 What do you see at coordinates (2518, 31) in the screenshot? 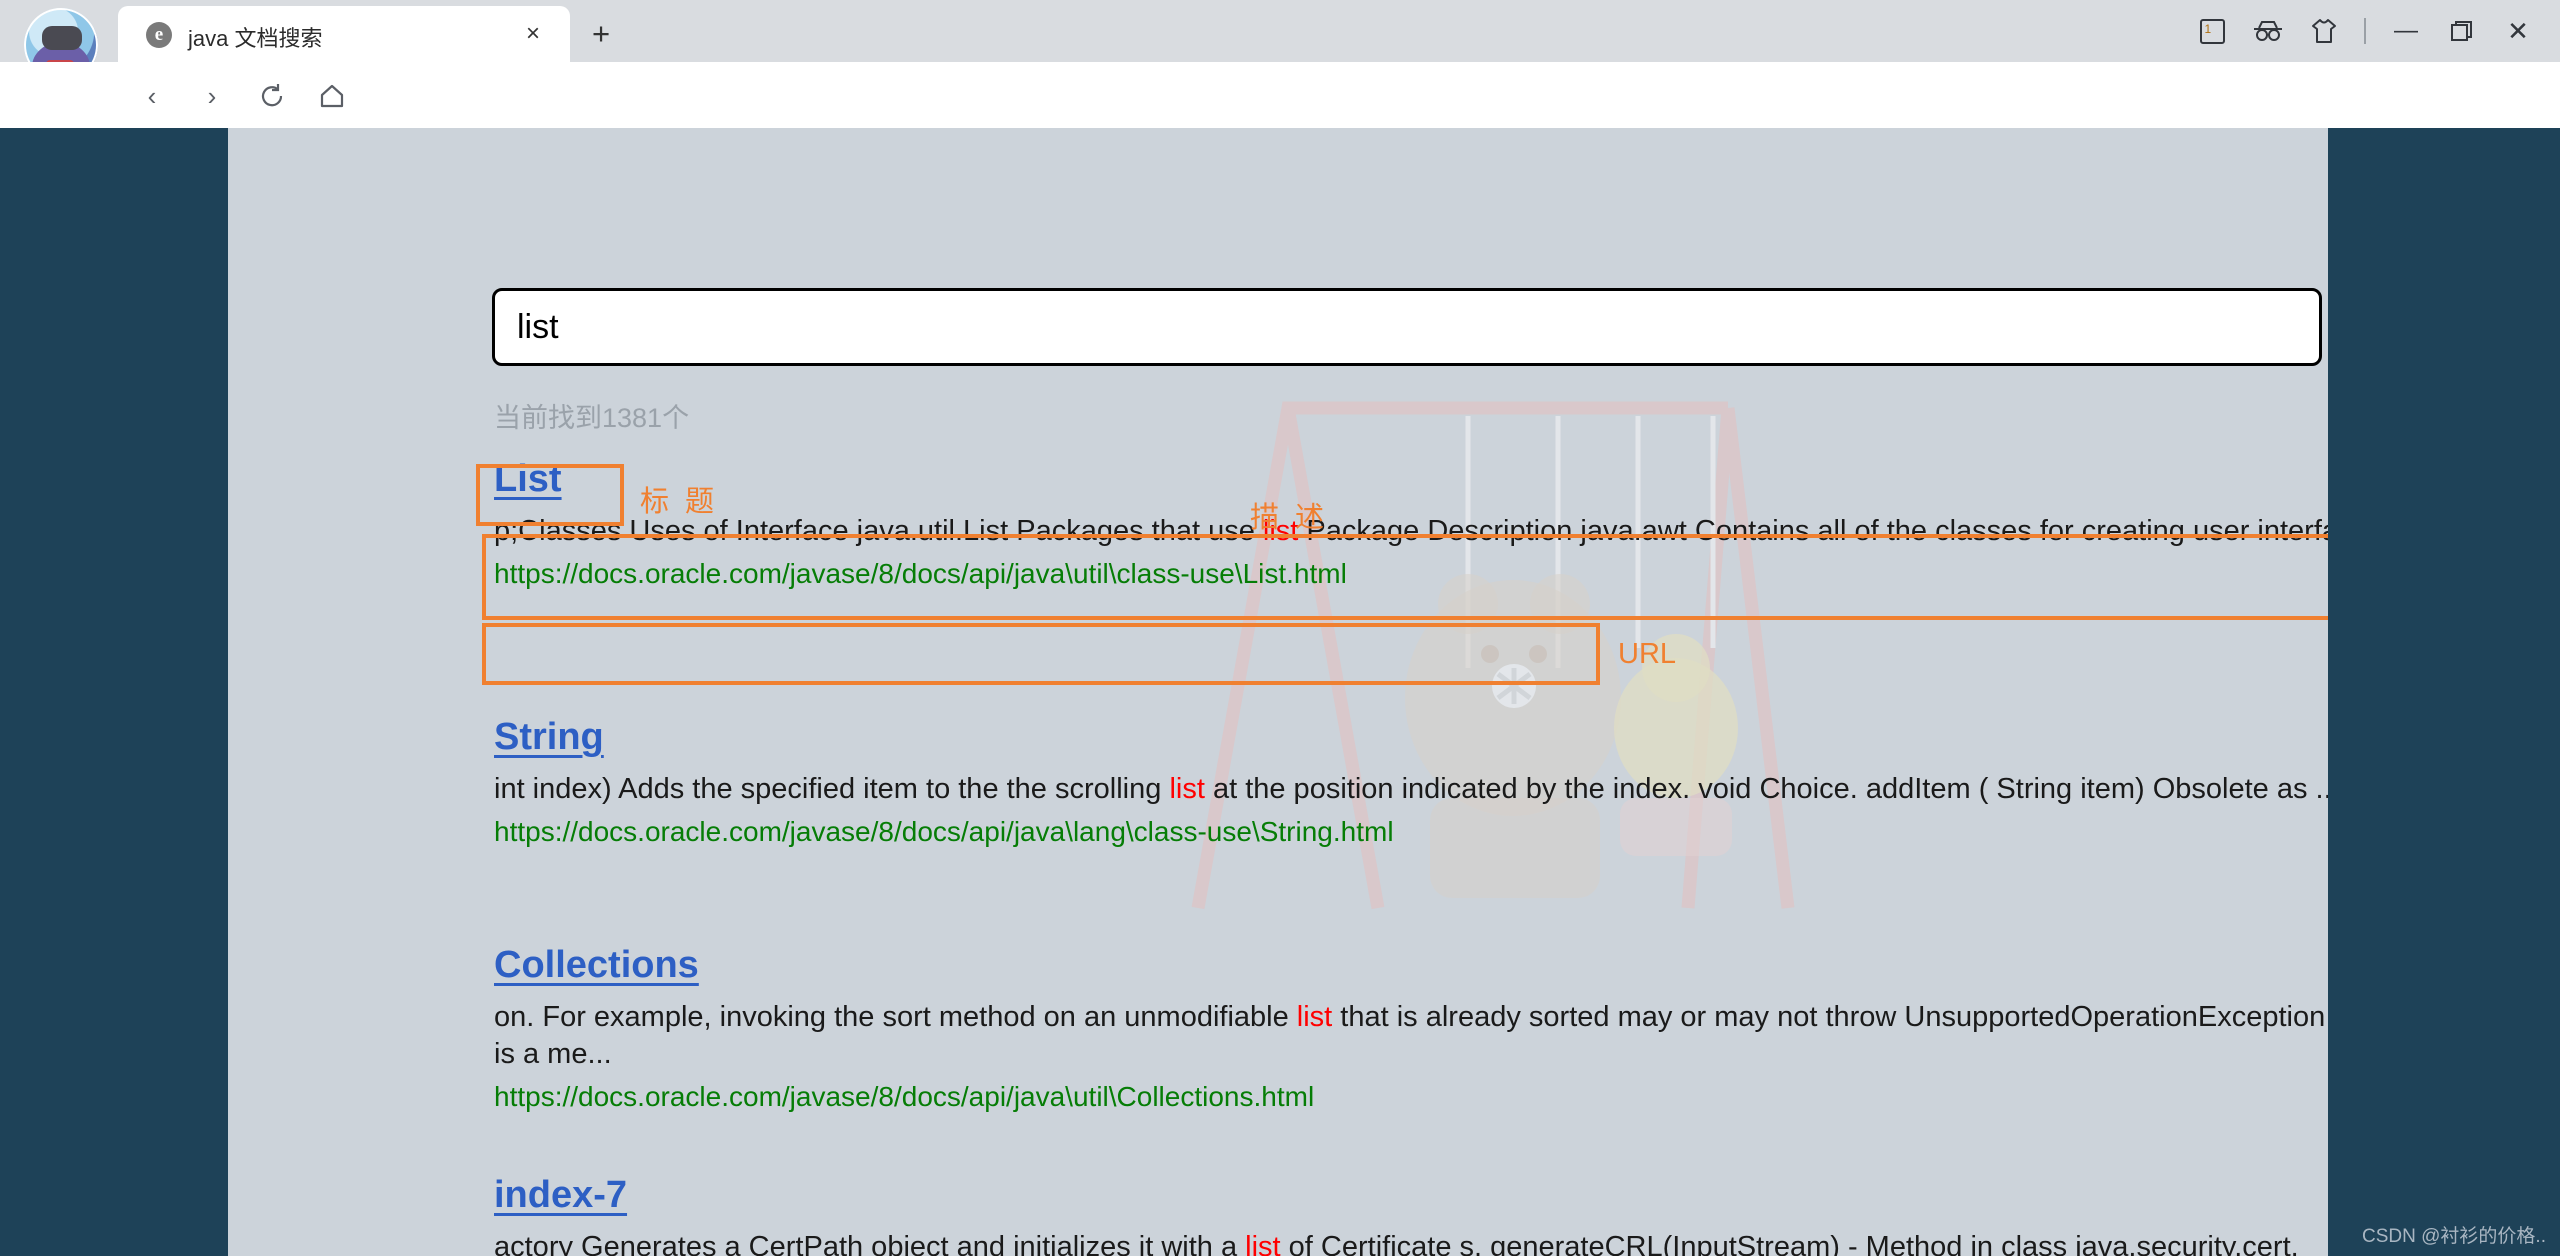
I see `close-window-button: ✕` at bounding box center [2518, 31].